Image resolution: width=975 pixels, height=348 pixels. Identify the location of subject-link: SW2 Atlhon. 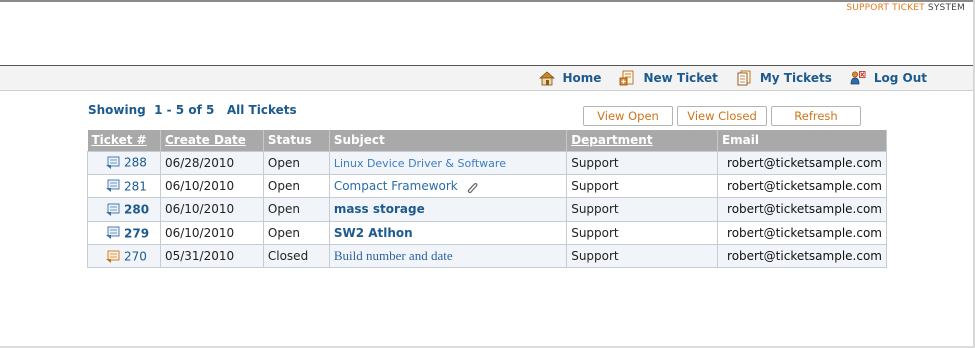
(373, 233).